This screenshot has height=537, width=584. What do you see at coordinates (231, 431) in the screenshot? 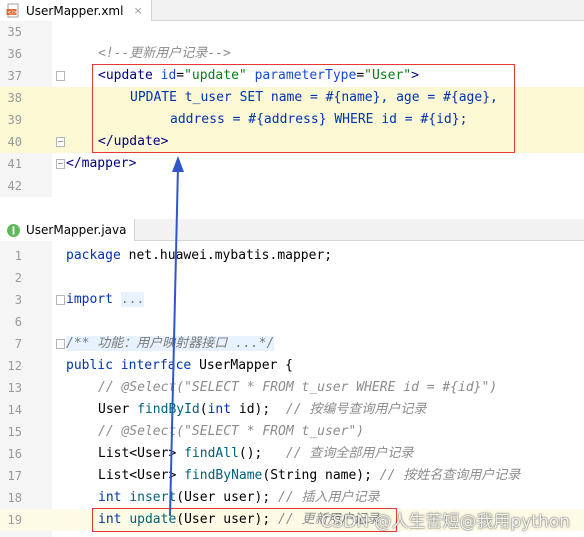
I see `code-comment: // @Select("SELECT * FROM t_user")` at bounding box center [231, 431].